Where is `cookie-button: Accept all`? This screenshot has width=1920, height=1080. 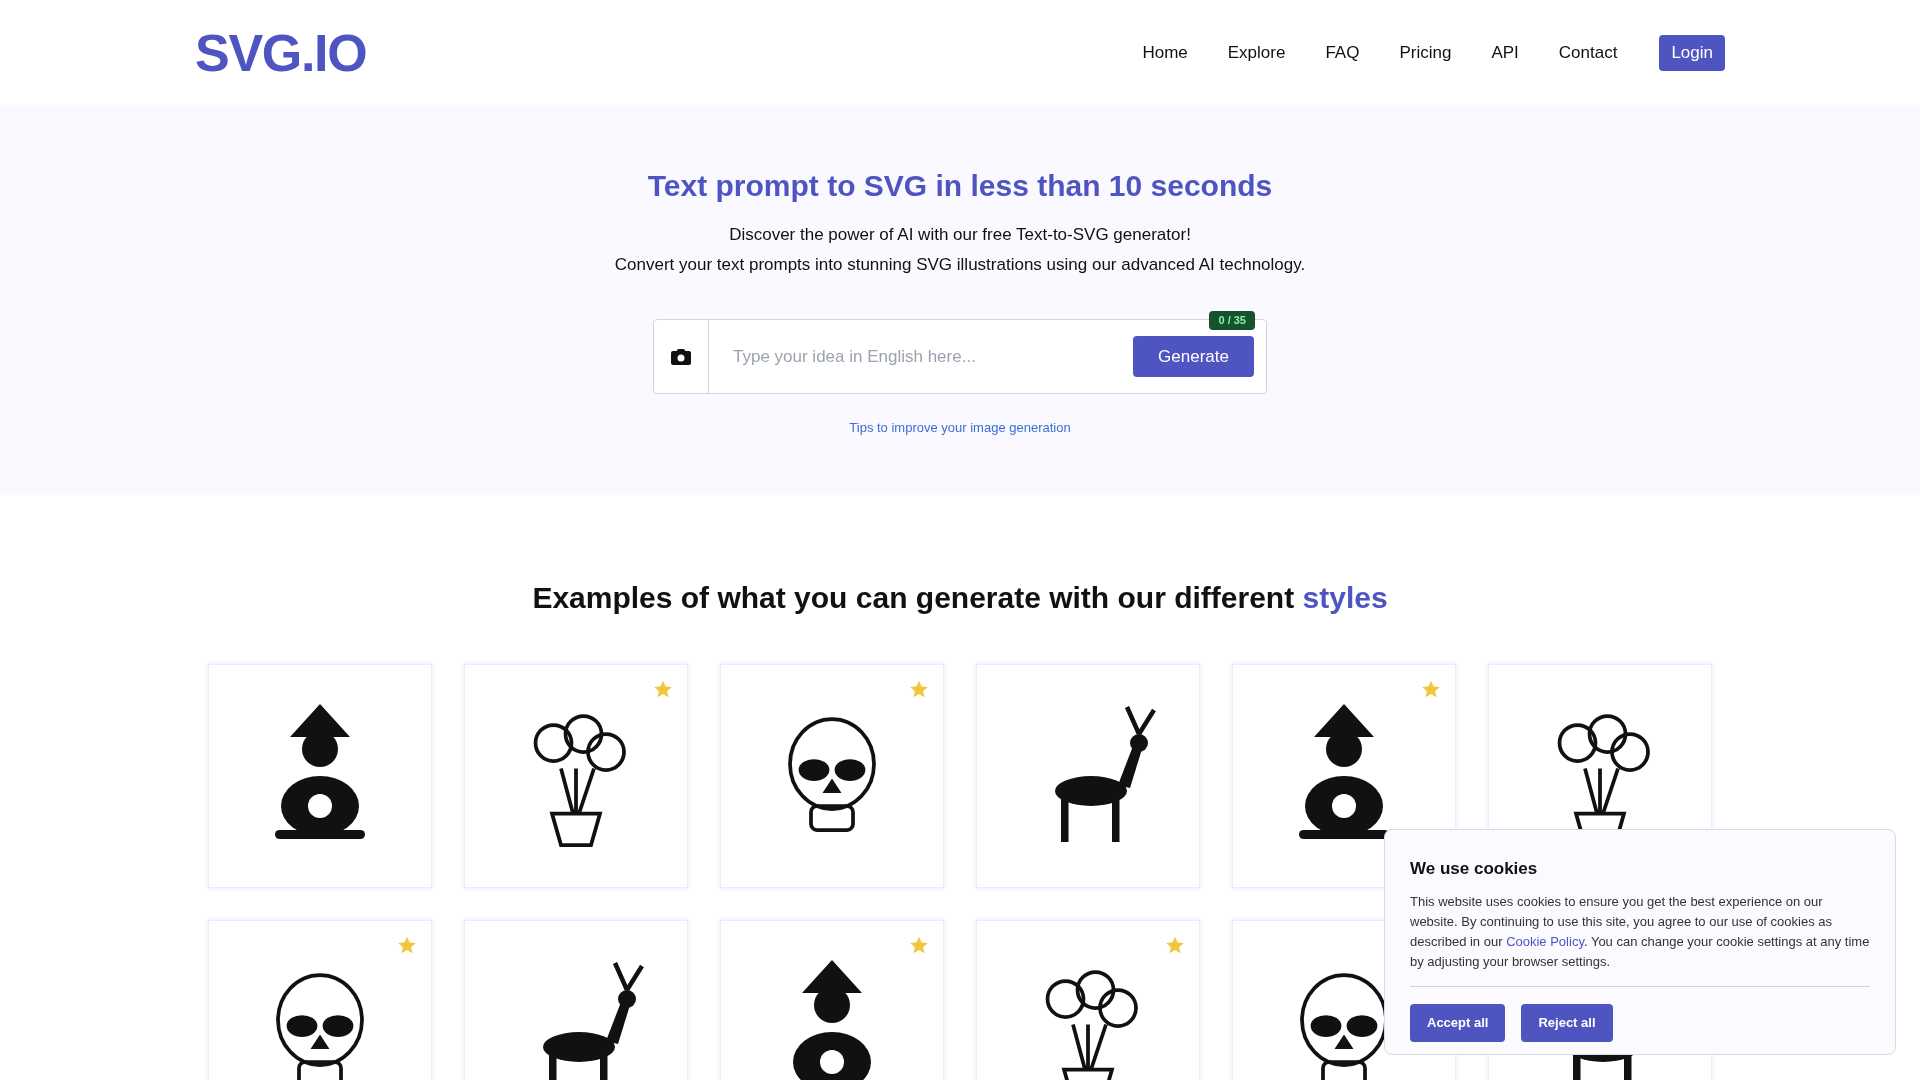 cookie-button: Accept all is located at coordinates (1458, 1022).